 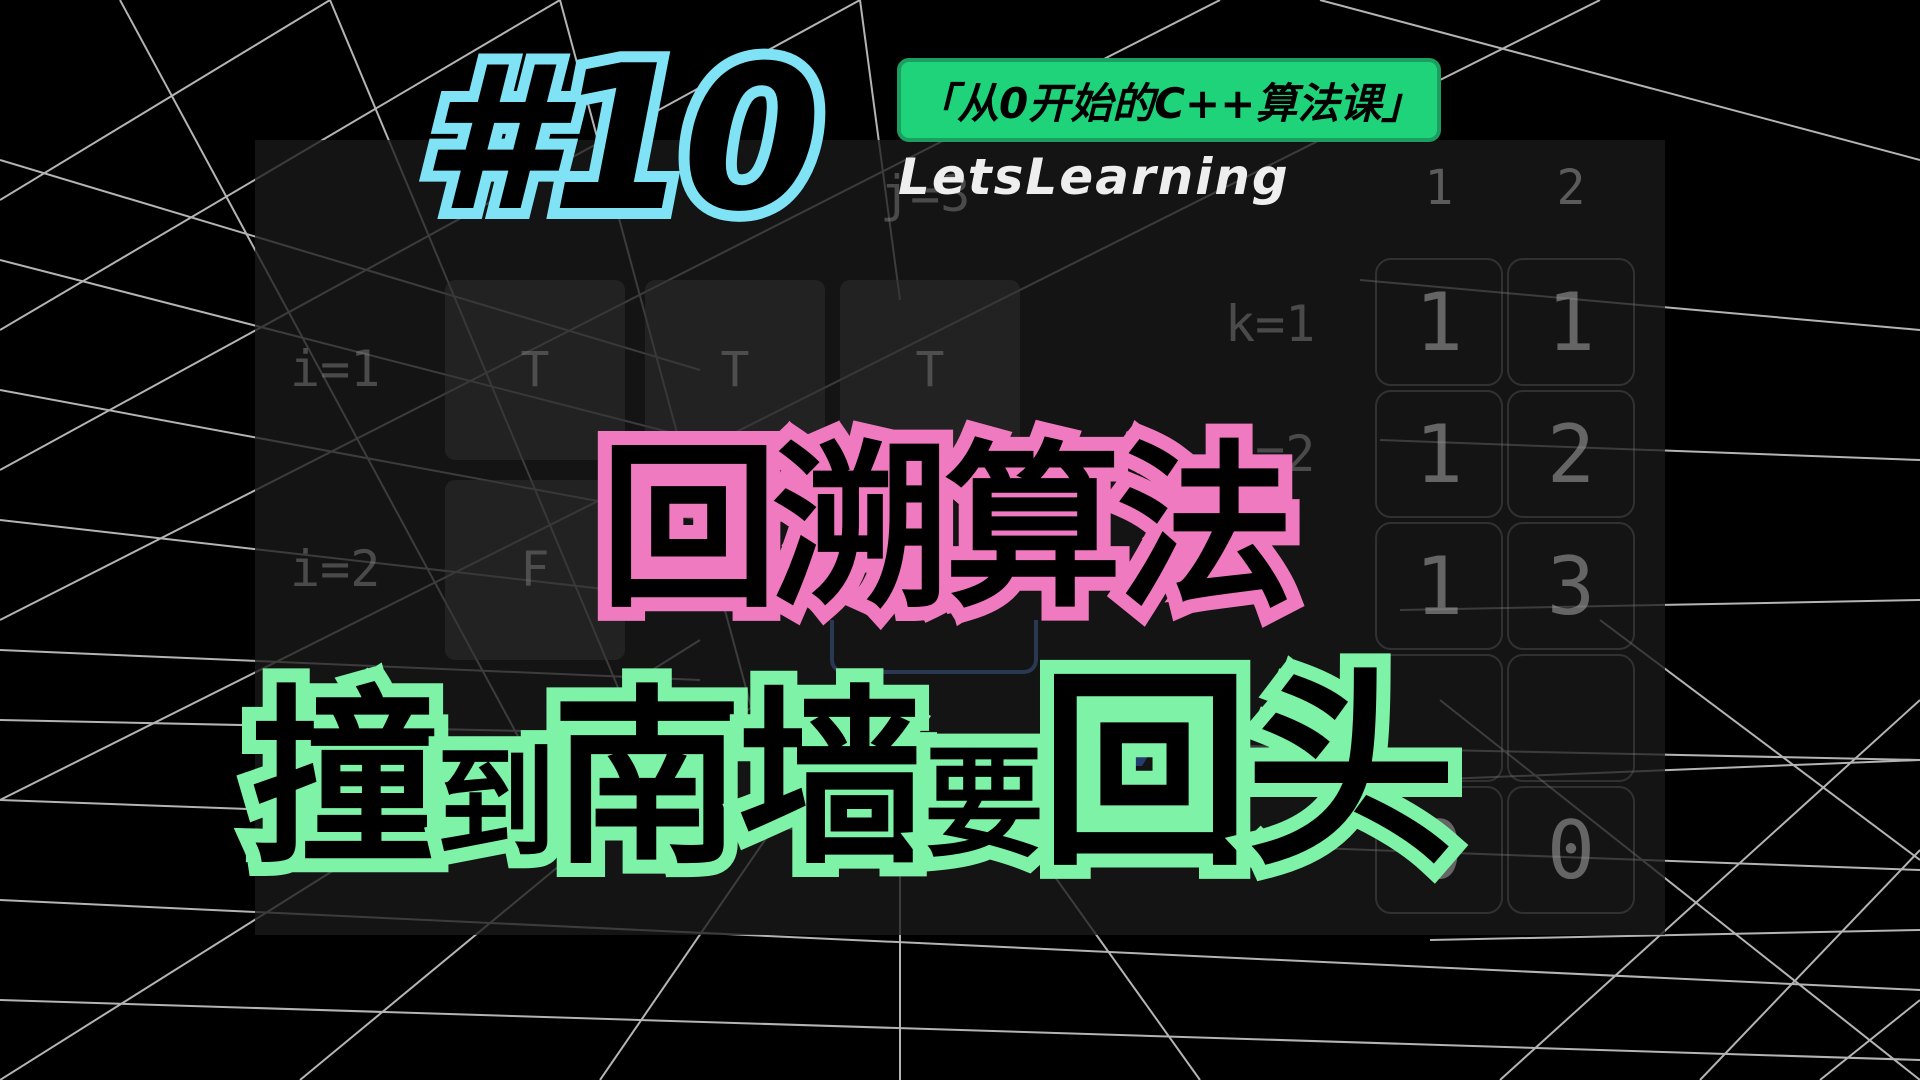 I want to click on matrix-cell, so click(x=1571, y=718).